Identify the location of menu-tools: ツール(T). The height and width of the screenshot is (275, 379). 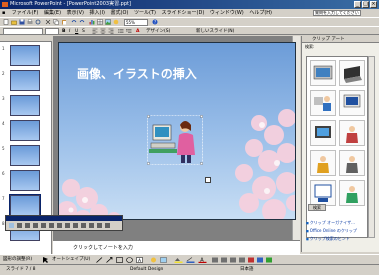
(145, 13).